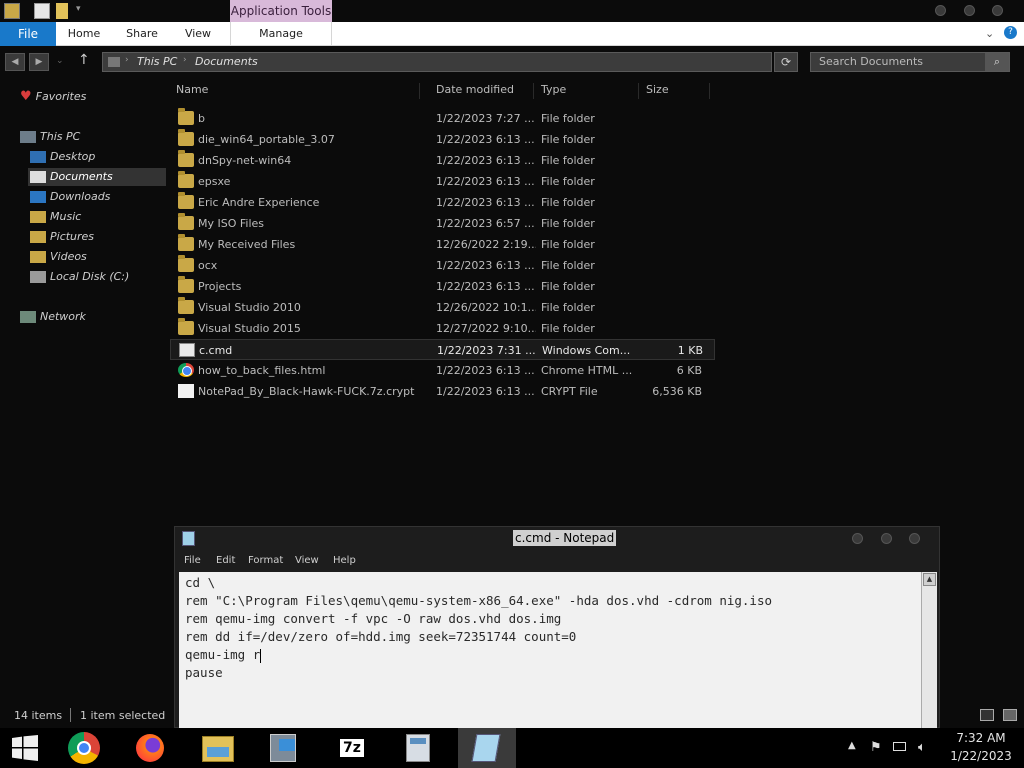  I want to click on file-row: Projects 1/22/2023 6:13 ... File folder, so click(442, 286).